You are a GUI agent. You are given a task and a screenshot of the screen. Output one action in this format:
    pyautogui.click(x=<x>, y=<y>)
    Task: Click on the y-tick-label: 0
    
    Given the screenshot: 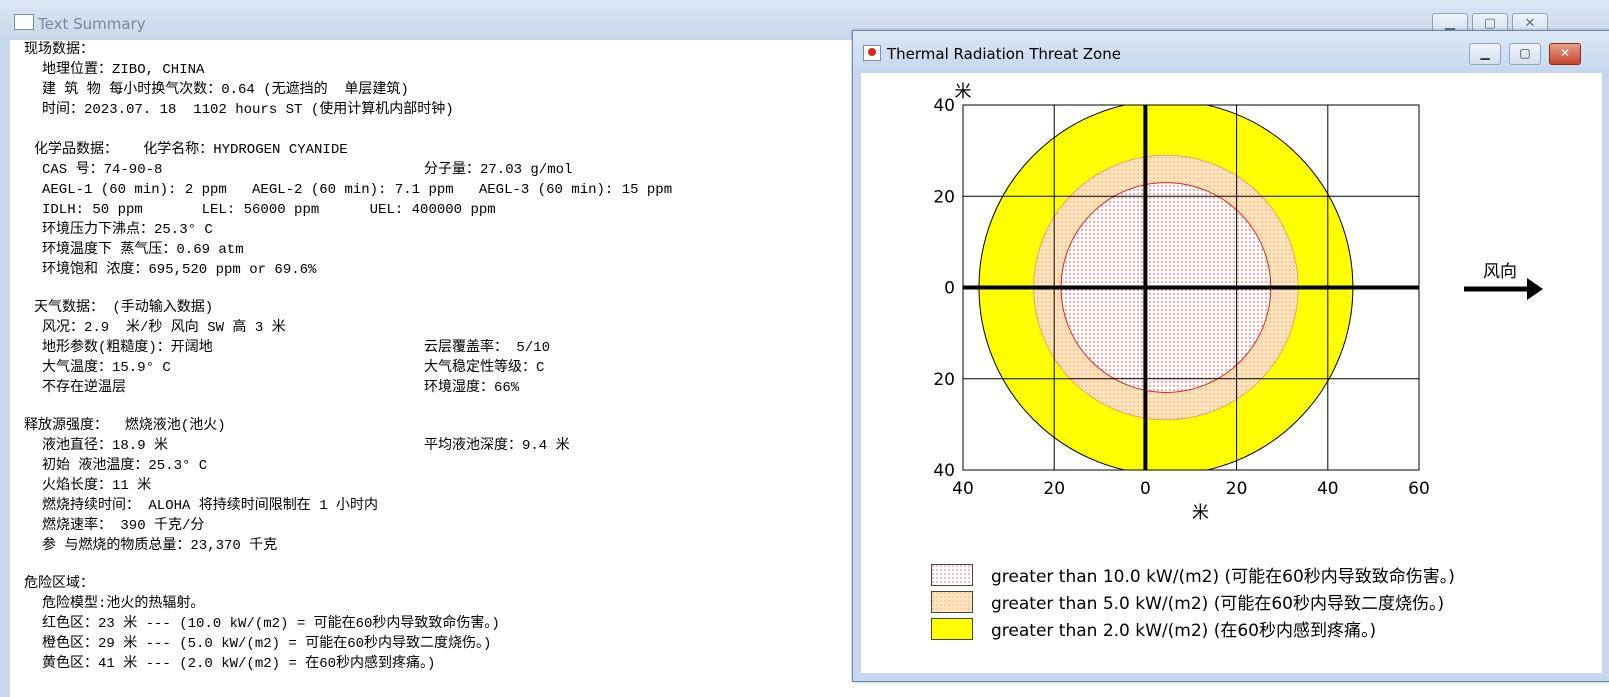 What is the action you would take?
    pyautogui.click(x=949, y=289)
    